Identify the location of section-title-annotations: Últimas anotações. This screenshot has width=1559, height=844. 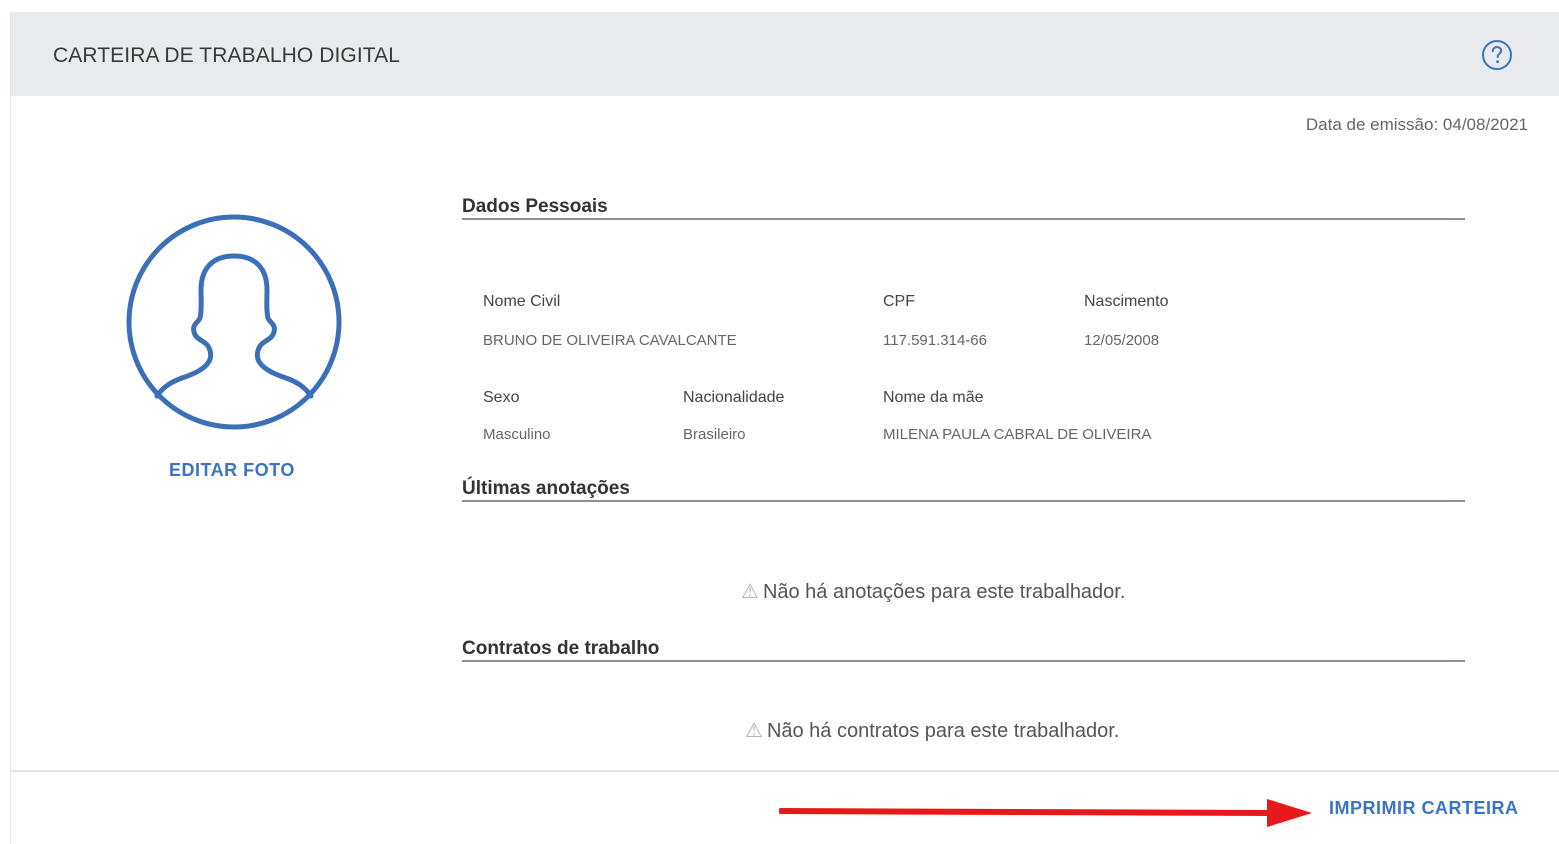
(546, 488).